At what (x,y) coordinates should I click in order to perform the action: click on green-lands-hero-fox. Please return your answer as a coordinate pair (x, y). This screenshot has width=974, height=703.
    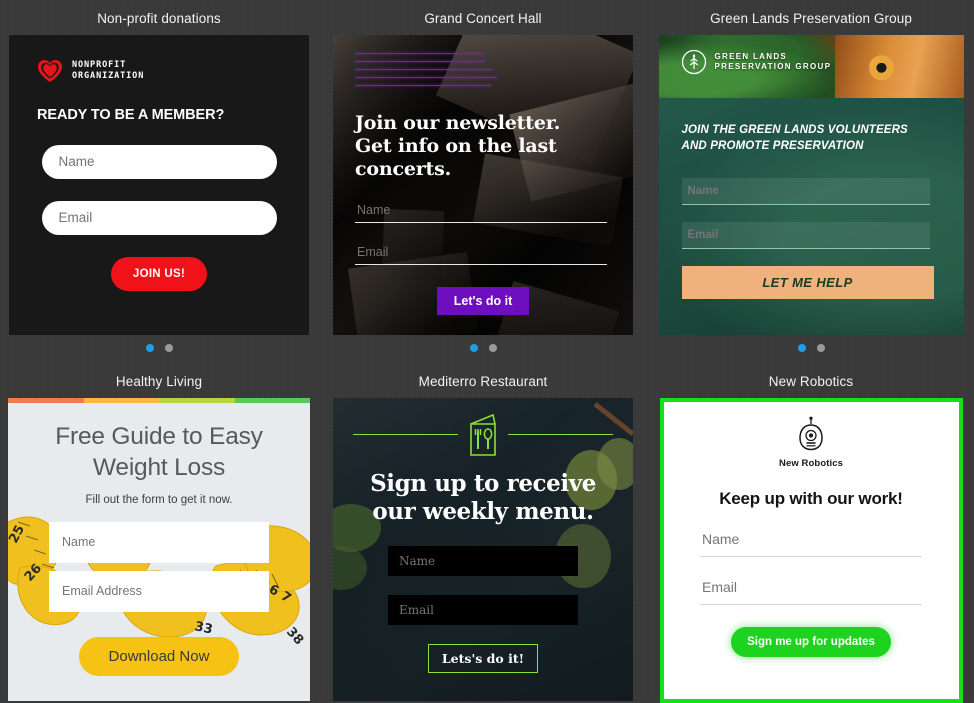
    Looking at the image, I should click on (899, 66).